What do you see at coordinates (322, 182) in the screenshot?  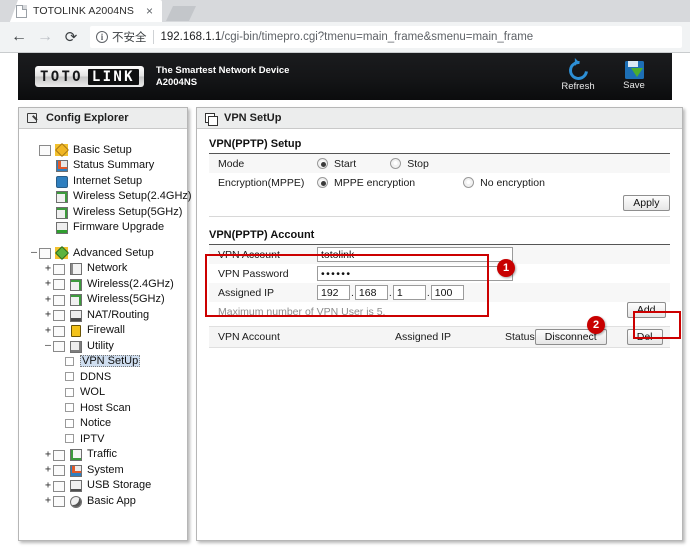 I see `radio-mppe-encryption` at bounding box center [322, 182].